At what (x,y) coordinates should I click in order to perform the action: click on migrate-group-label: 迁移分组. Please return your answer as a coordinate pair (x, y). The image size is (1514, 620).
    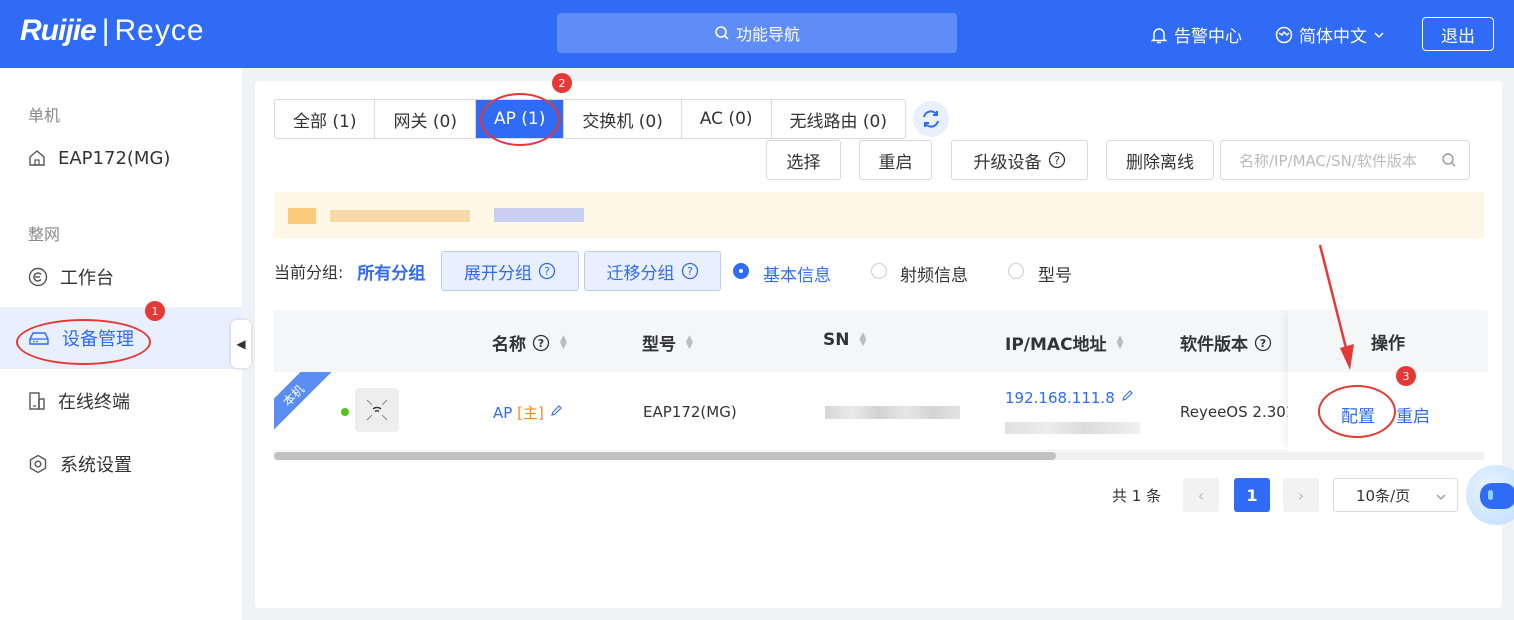
    Looking at the image, I should click on (640, 273).